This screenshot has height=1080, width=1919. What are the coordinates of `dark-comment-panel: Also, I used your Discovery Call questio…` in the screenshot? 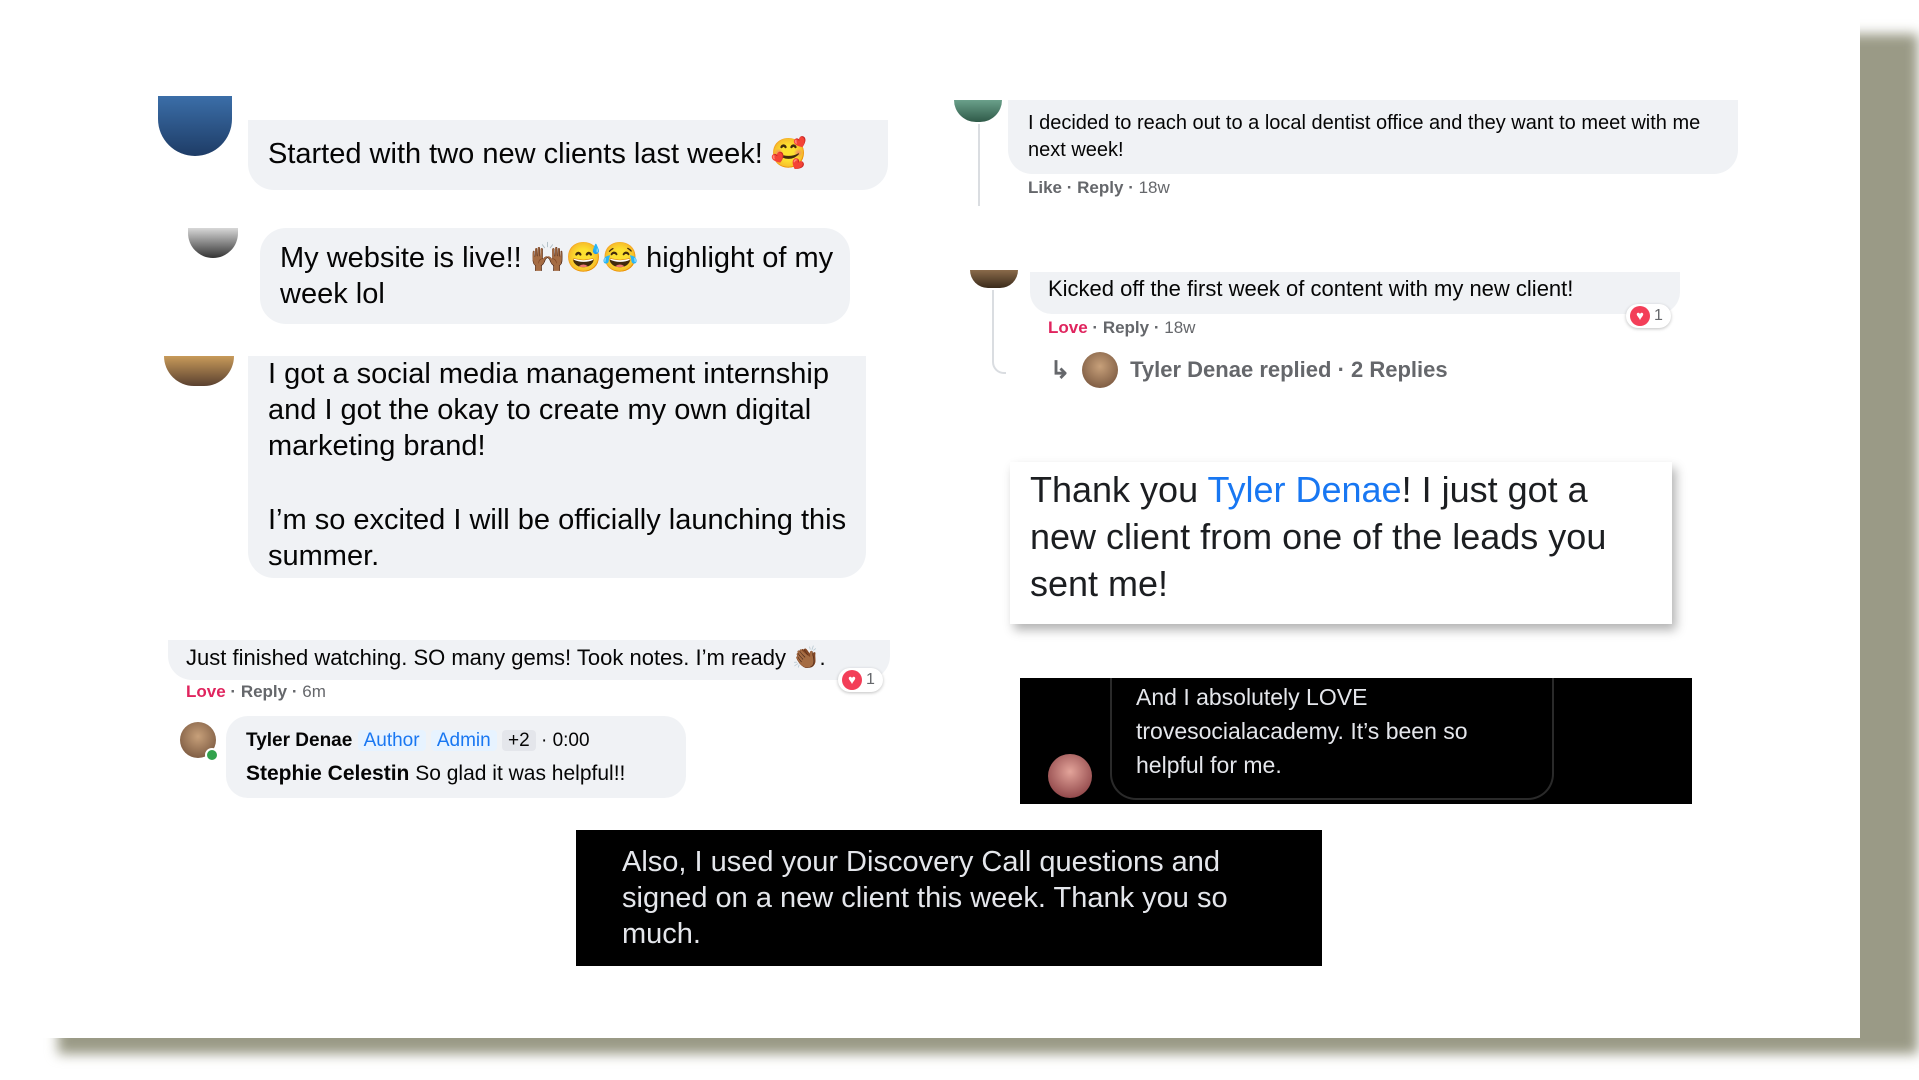 It's located at (949, 898).